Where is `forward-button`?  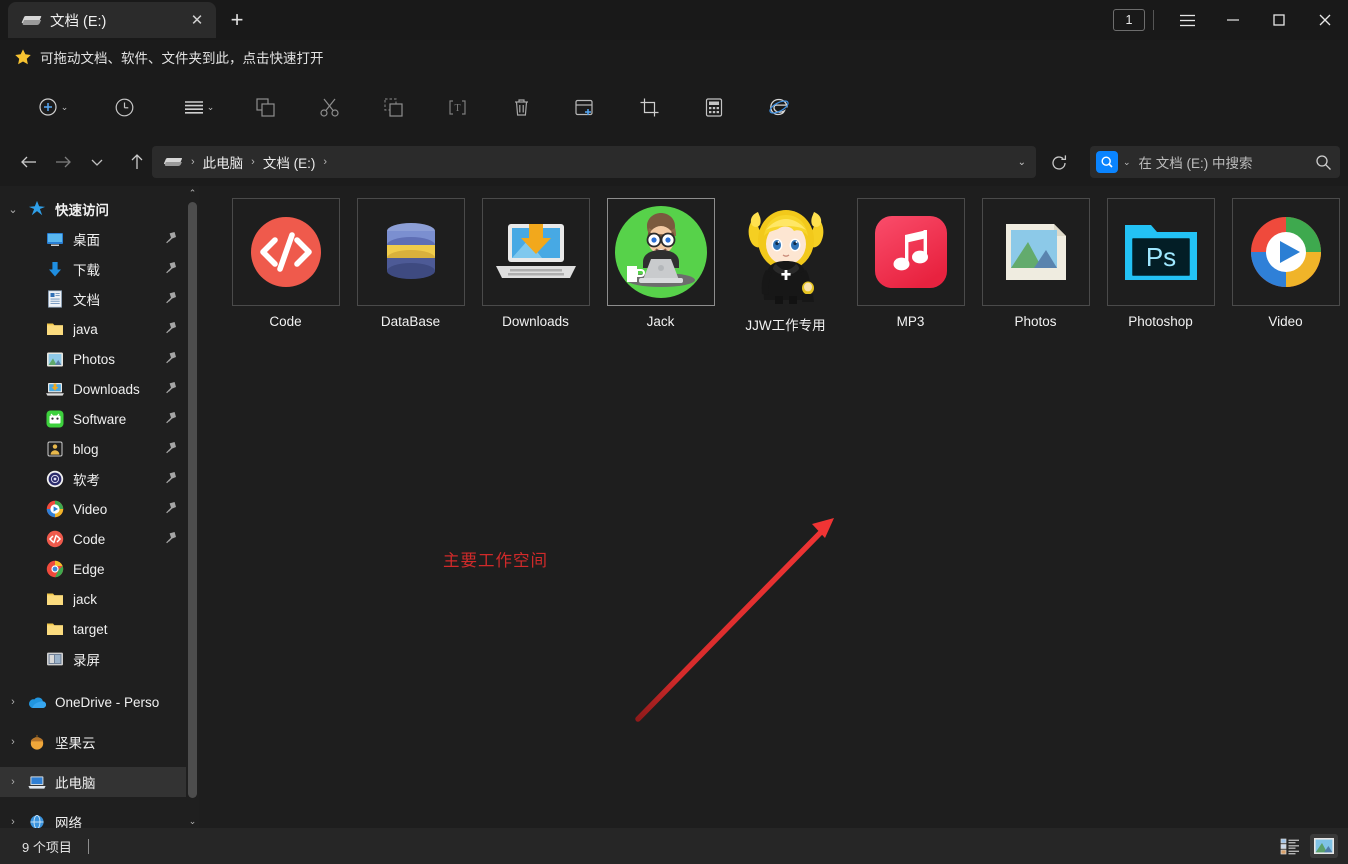
forward-button is located at coordinates (63, 162).